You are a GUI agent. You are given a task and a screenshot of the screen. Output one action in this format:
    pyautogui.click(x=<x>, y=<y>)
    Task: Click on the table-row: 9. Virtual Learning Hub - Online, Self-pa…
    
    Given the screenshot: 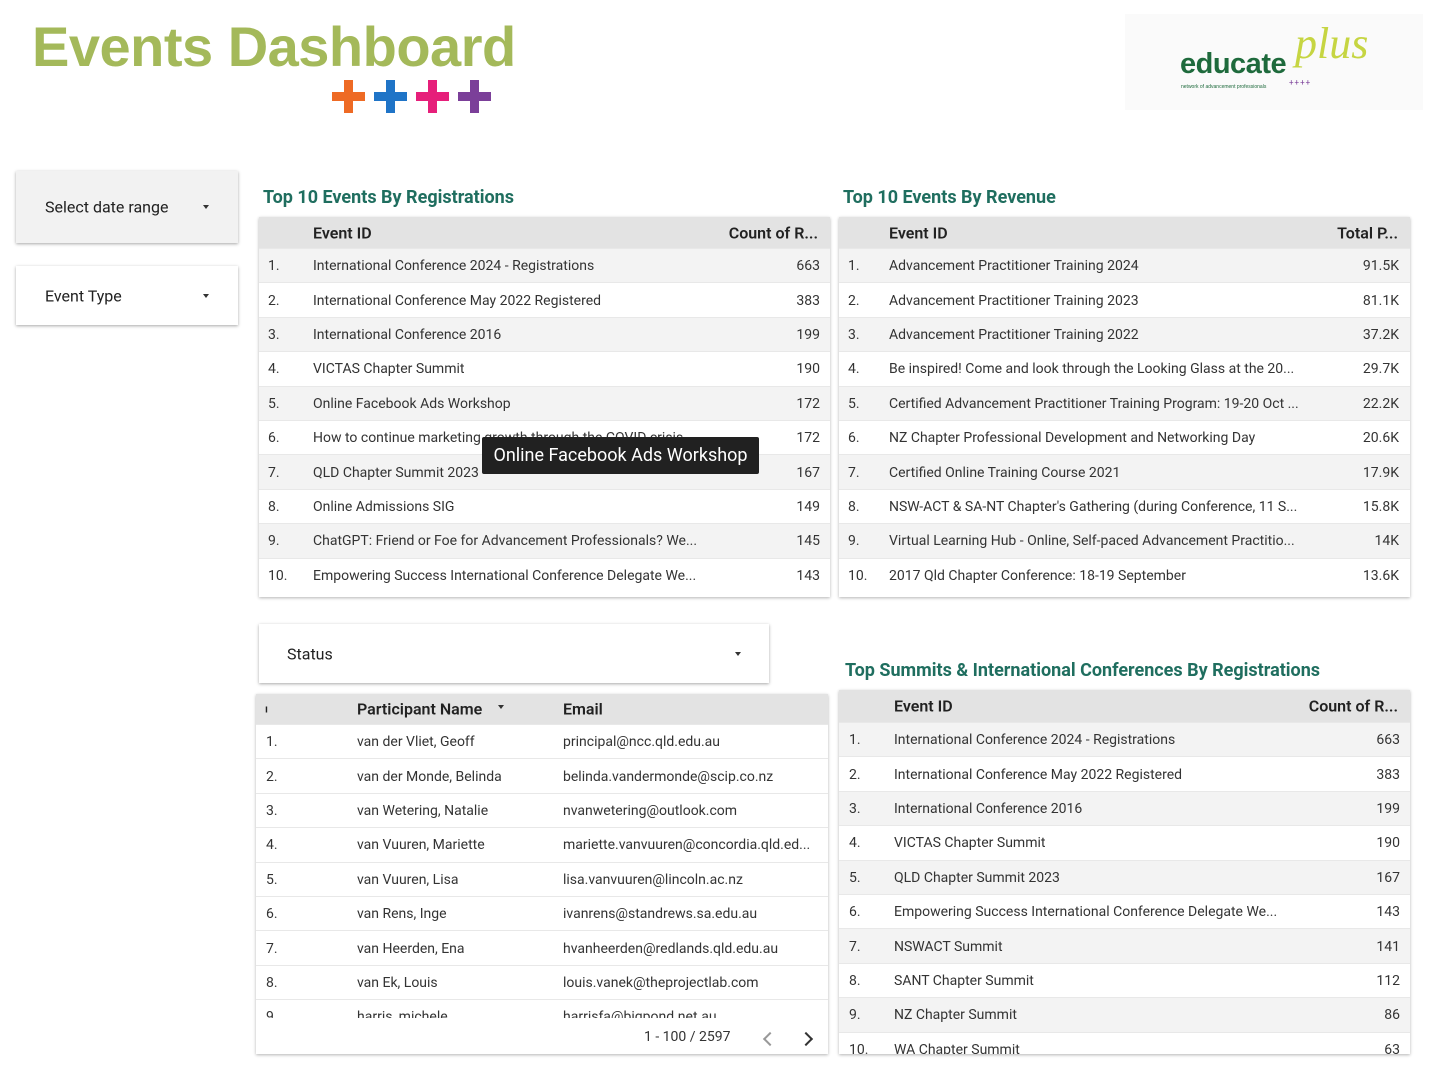 What is the action you would take?
    pyautogui.click(x=1124, y=541)
    